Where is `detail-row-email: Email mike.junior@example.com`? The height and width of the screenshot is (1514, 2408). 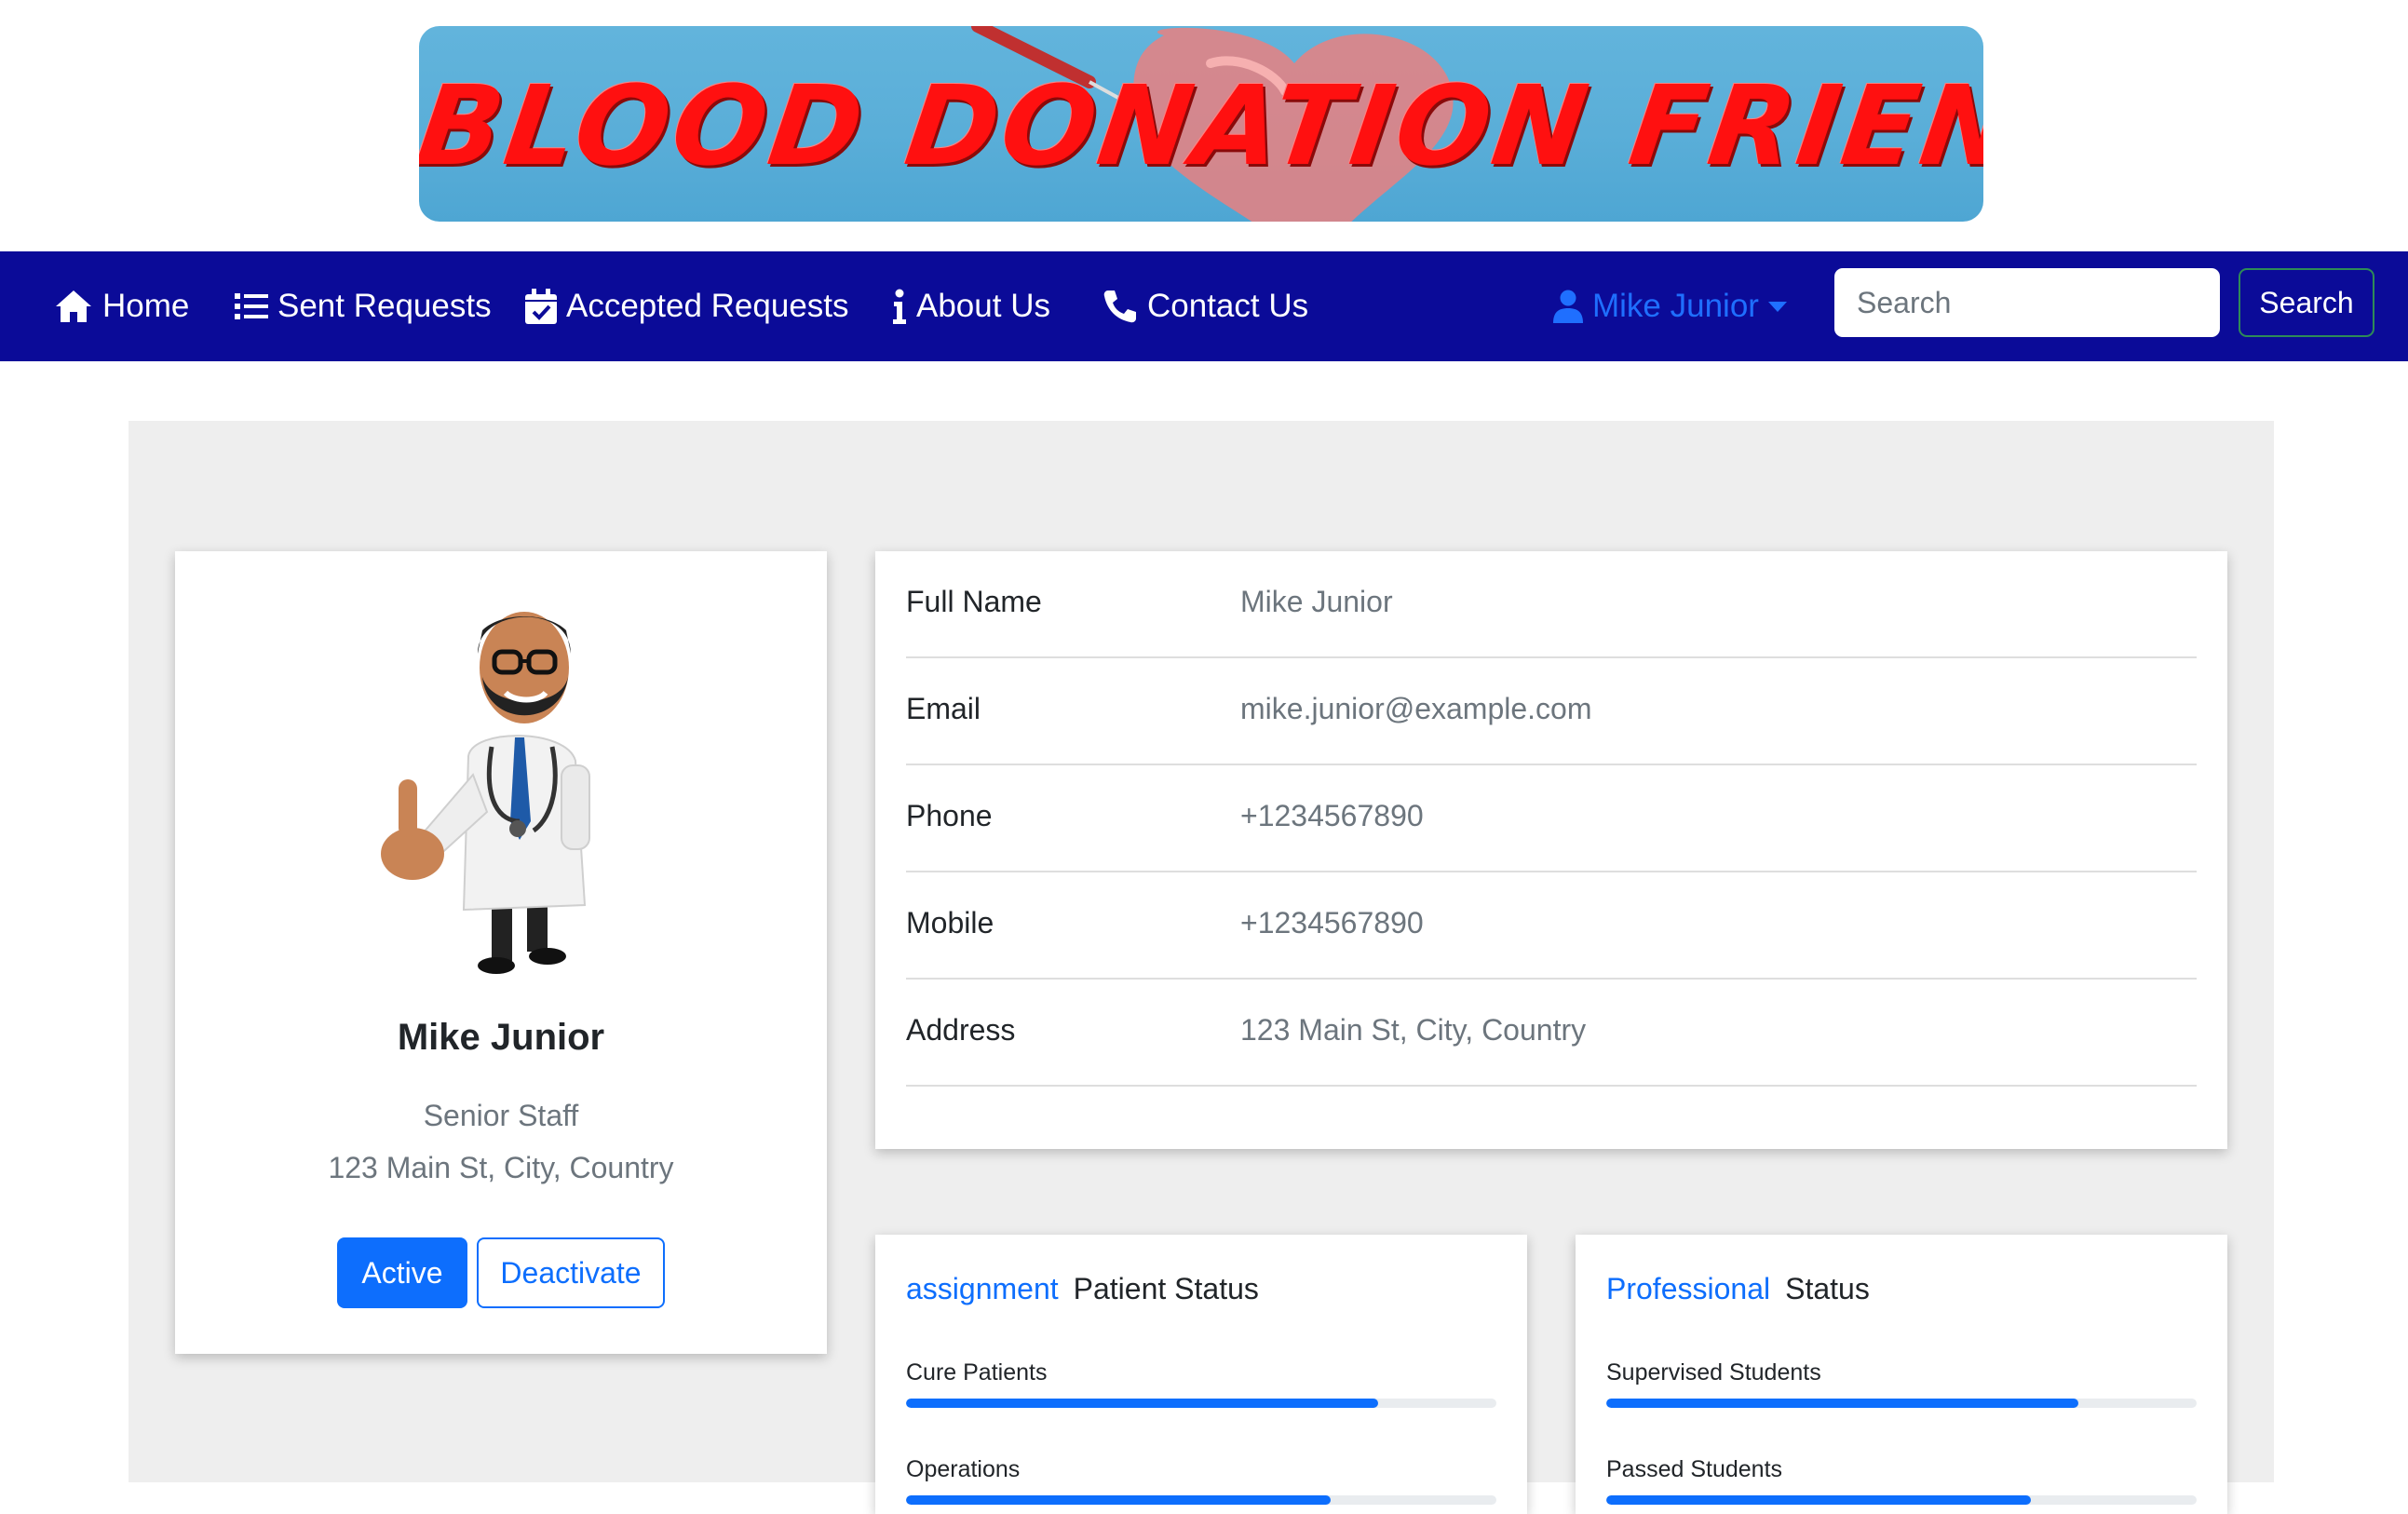 detail-row-email: Email mike.junior@example.com is located at coordinates (1551, 711).